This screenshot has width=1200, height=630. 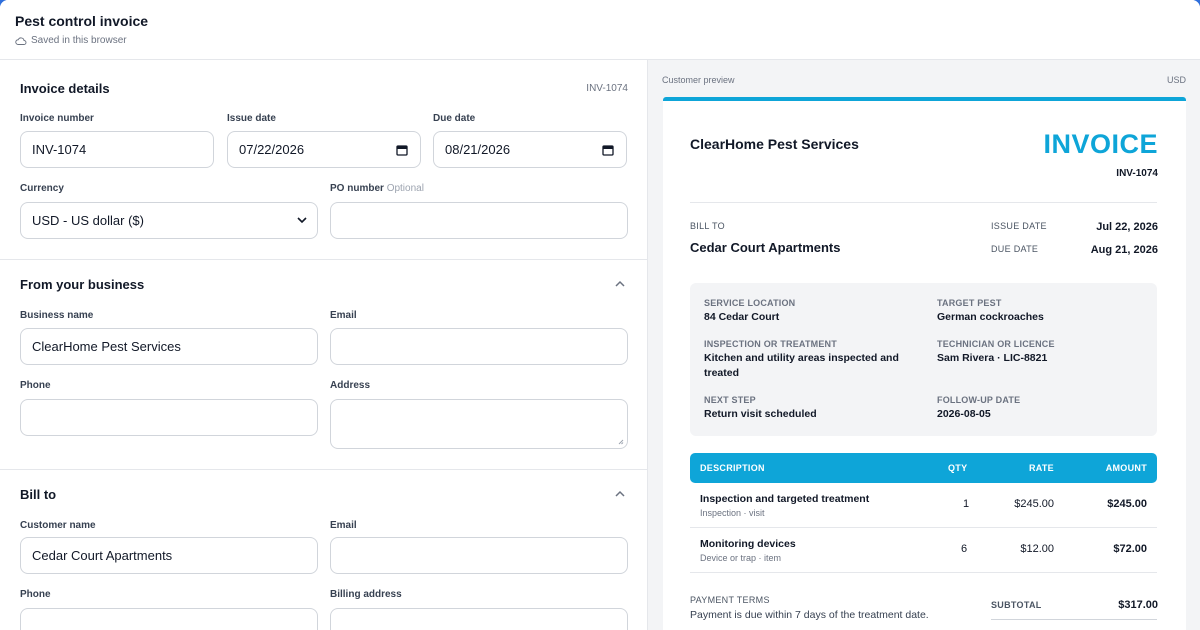 What do you see at coordinates (1037, 549) in the screenshot?
I see `item-rate: $12.00` at bounding box center [1037, 549].